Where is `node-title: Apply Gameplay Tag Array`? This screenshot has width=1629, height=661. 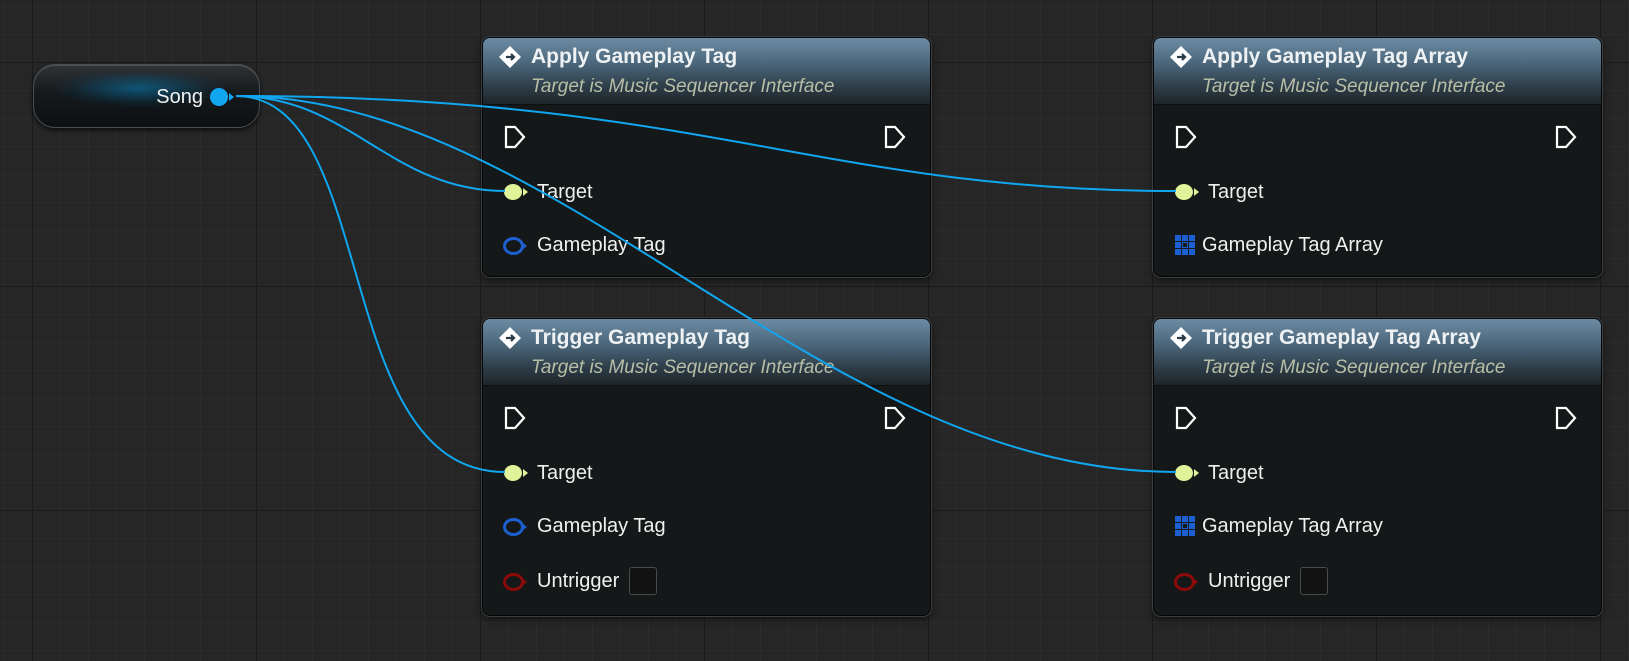 node-title: Apply Gameplay Tag Array is located at coordinates (1335, 56).